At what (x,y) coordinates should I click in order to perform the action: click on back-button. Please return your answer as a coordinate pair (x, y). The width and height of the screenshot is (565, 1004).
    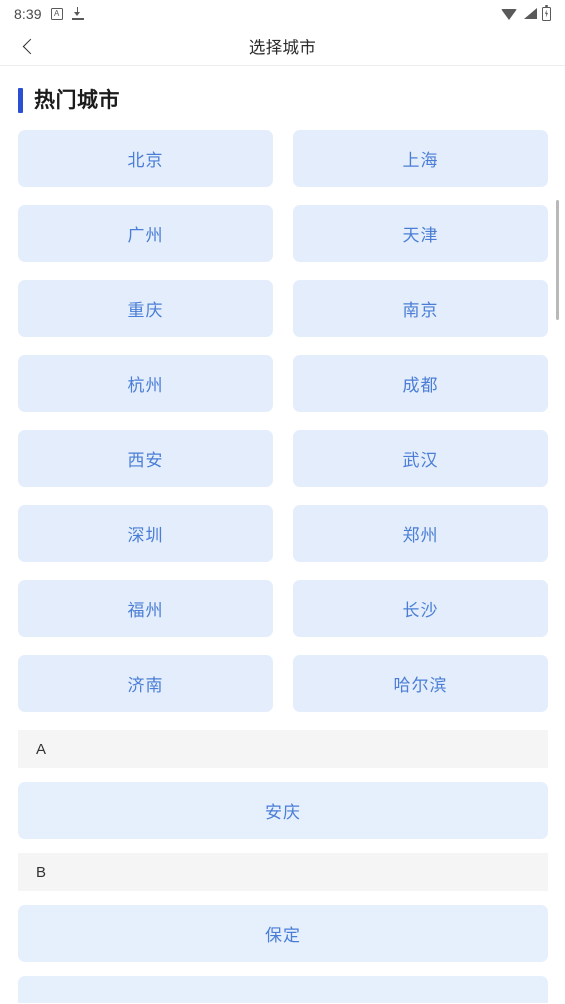
    Looking at the image, I should click on (28, 46).